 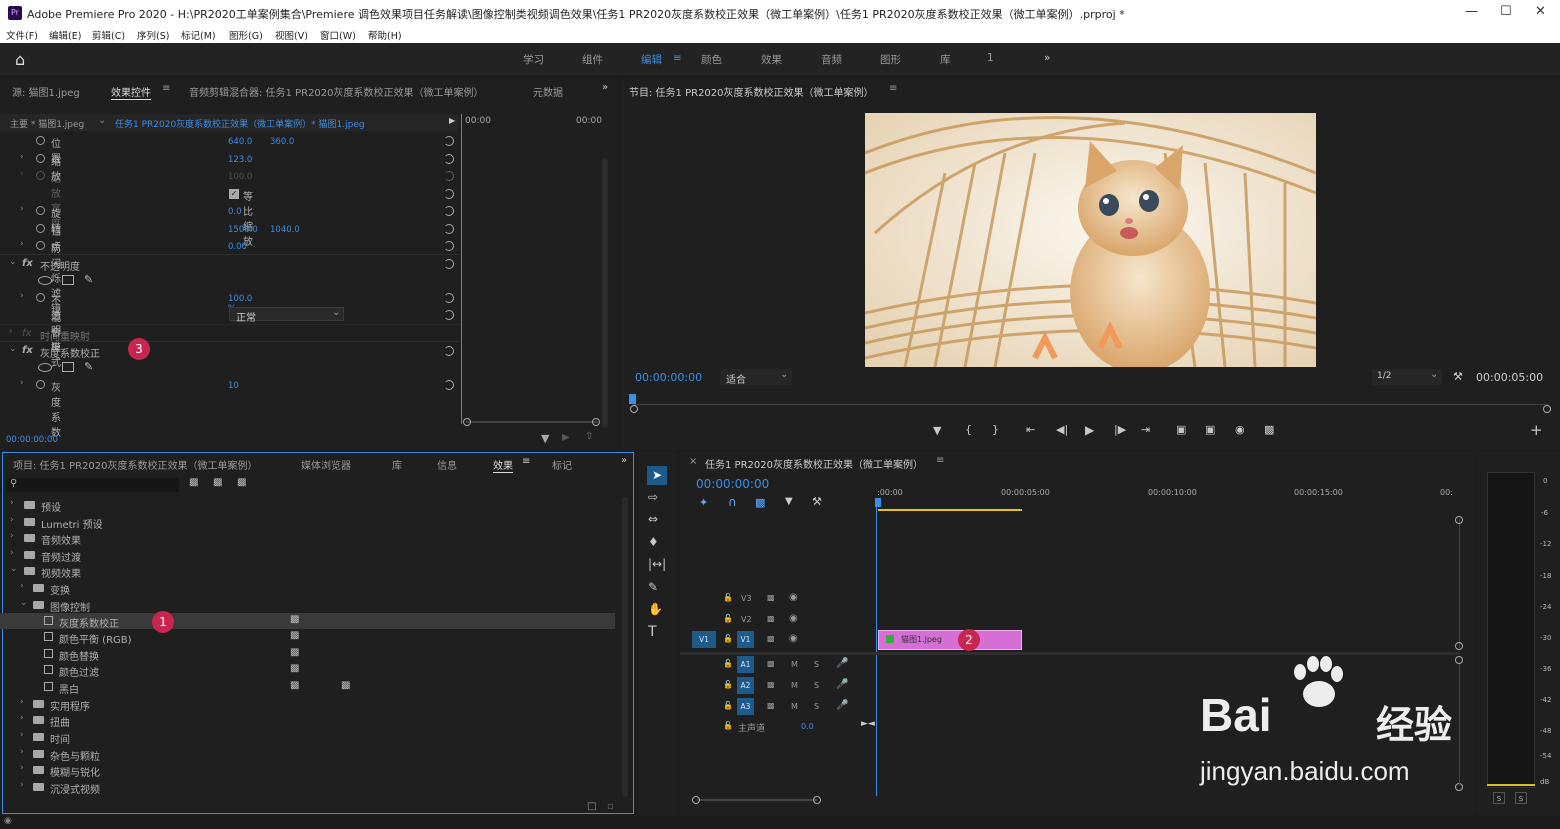 I want to click on tree-item-audio-effects: › 音频效果, so click(x=307, y=538).